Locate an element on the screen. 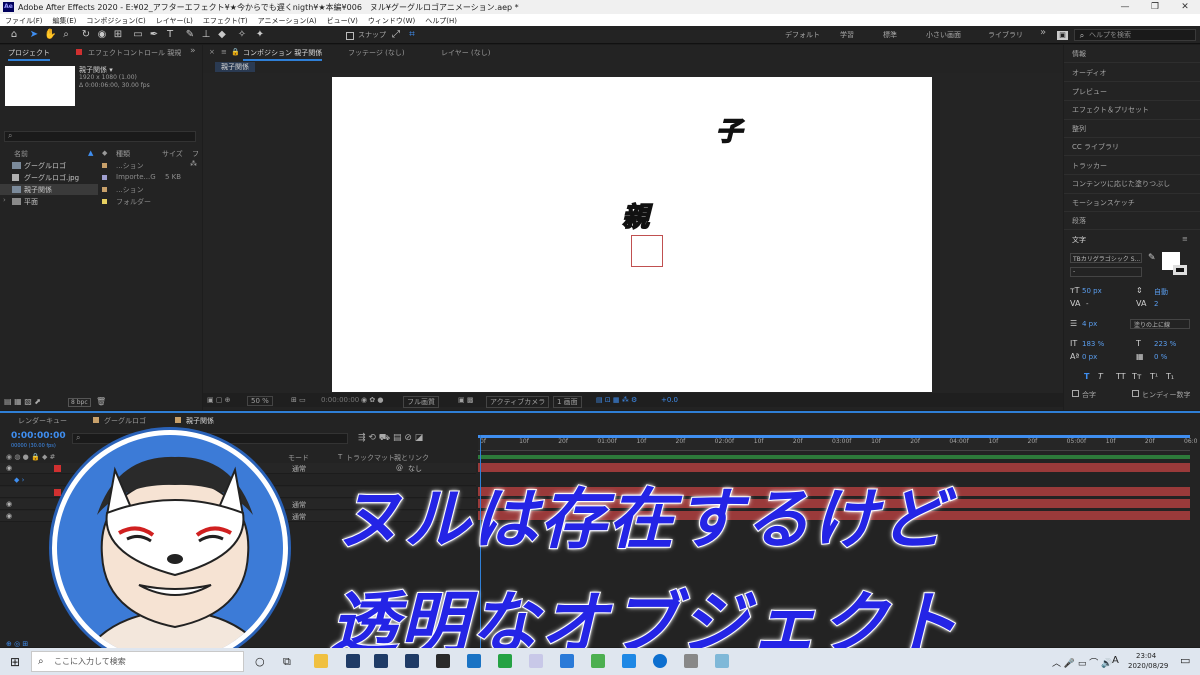 The image size is (1200, 675). project-item: グーグルロゴ ...ション ⁂ is located at coordinates (98, 165).